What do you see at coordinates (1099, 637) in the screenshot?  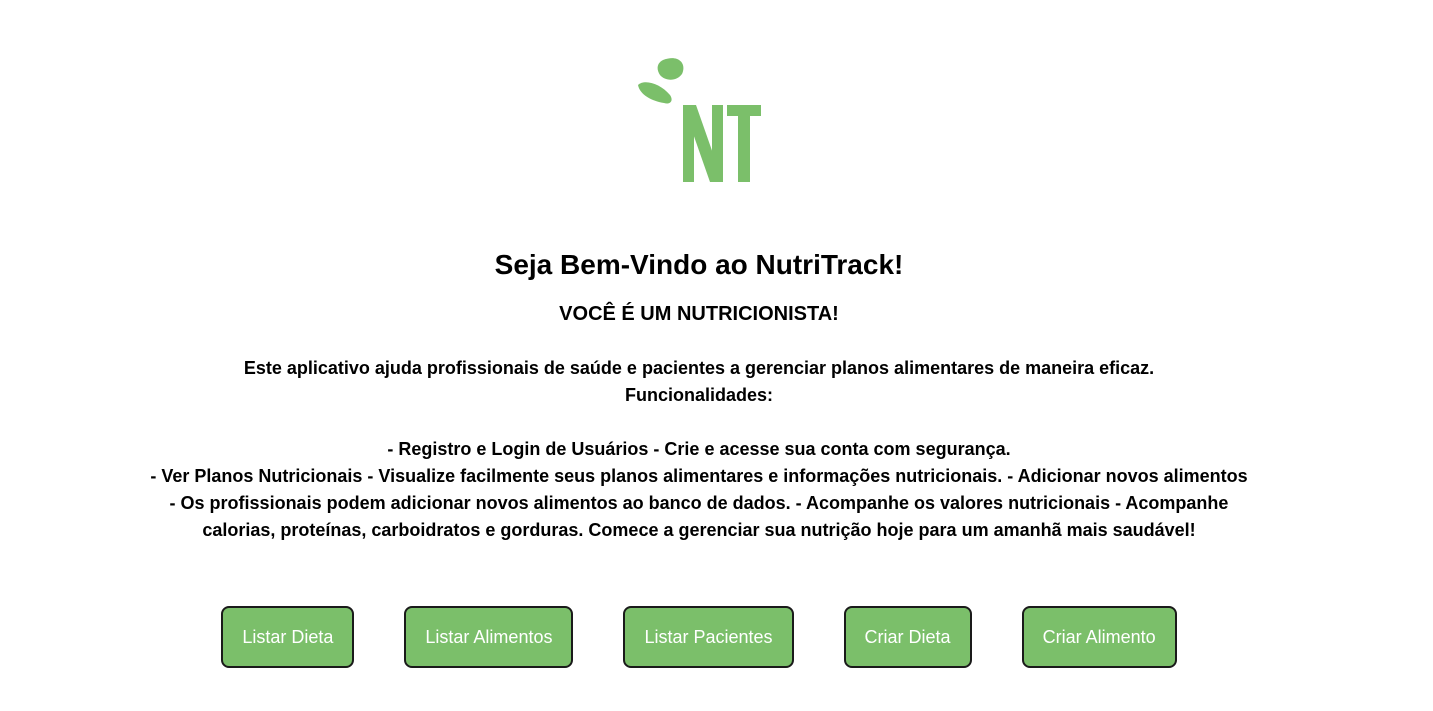 I see `create-food-button: Criar Alimento` at bounding box center [1099, 637].